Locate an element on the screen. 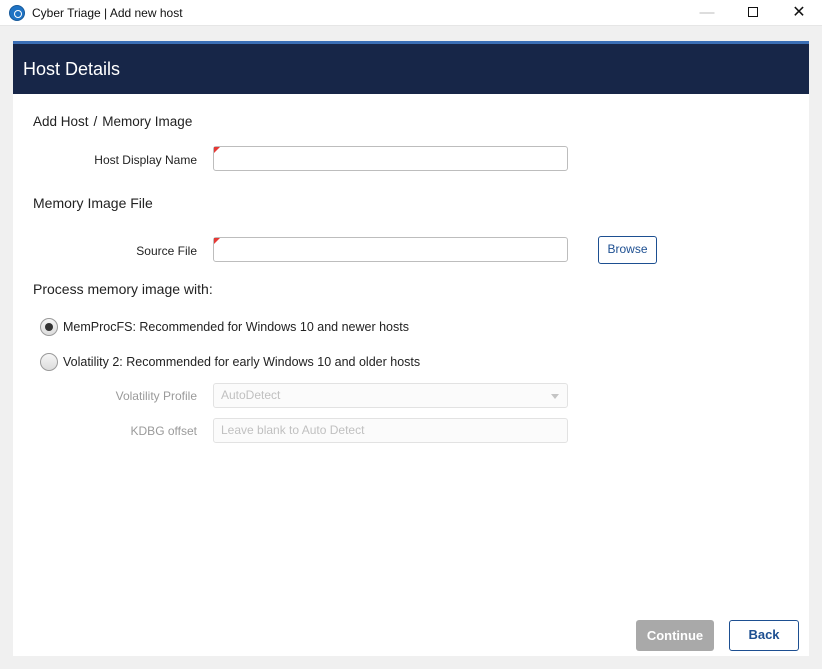 This screenshot has height=669, width=822. source-file-label: Source File is located at coordinates (166, 251).